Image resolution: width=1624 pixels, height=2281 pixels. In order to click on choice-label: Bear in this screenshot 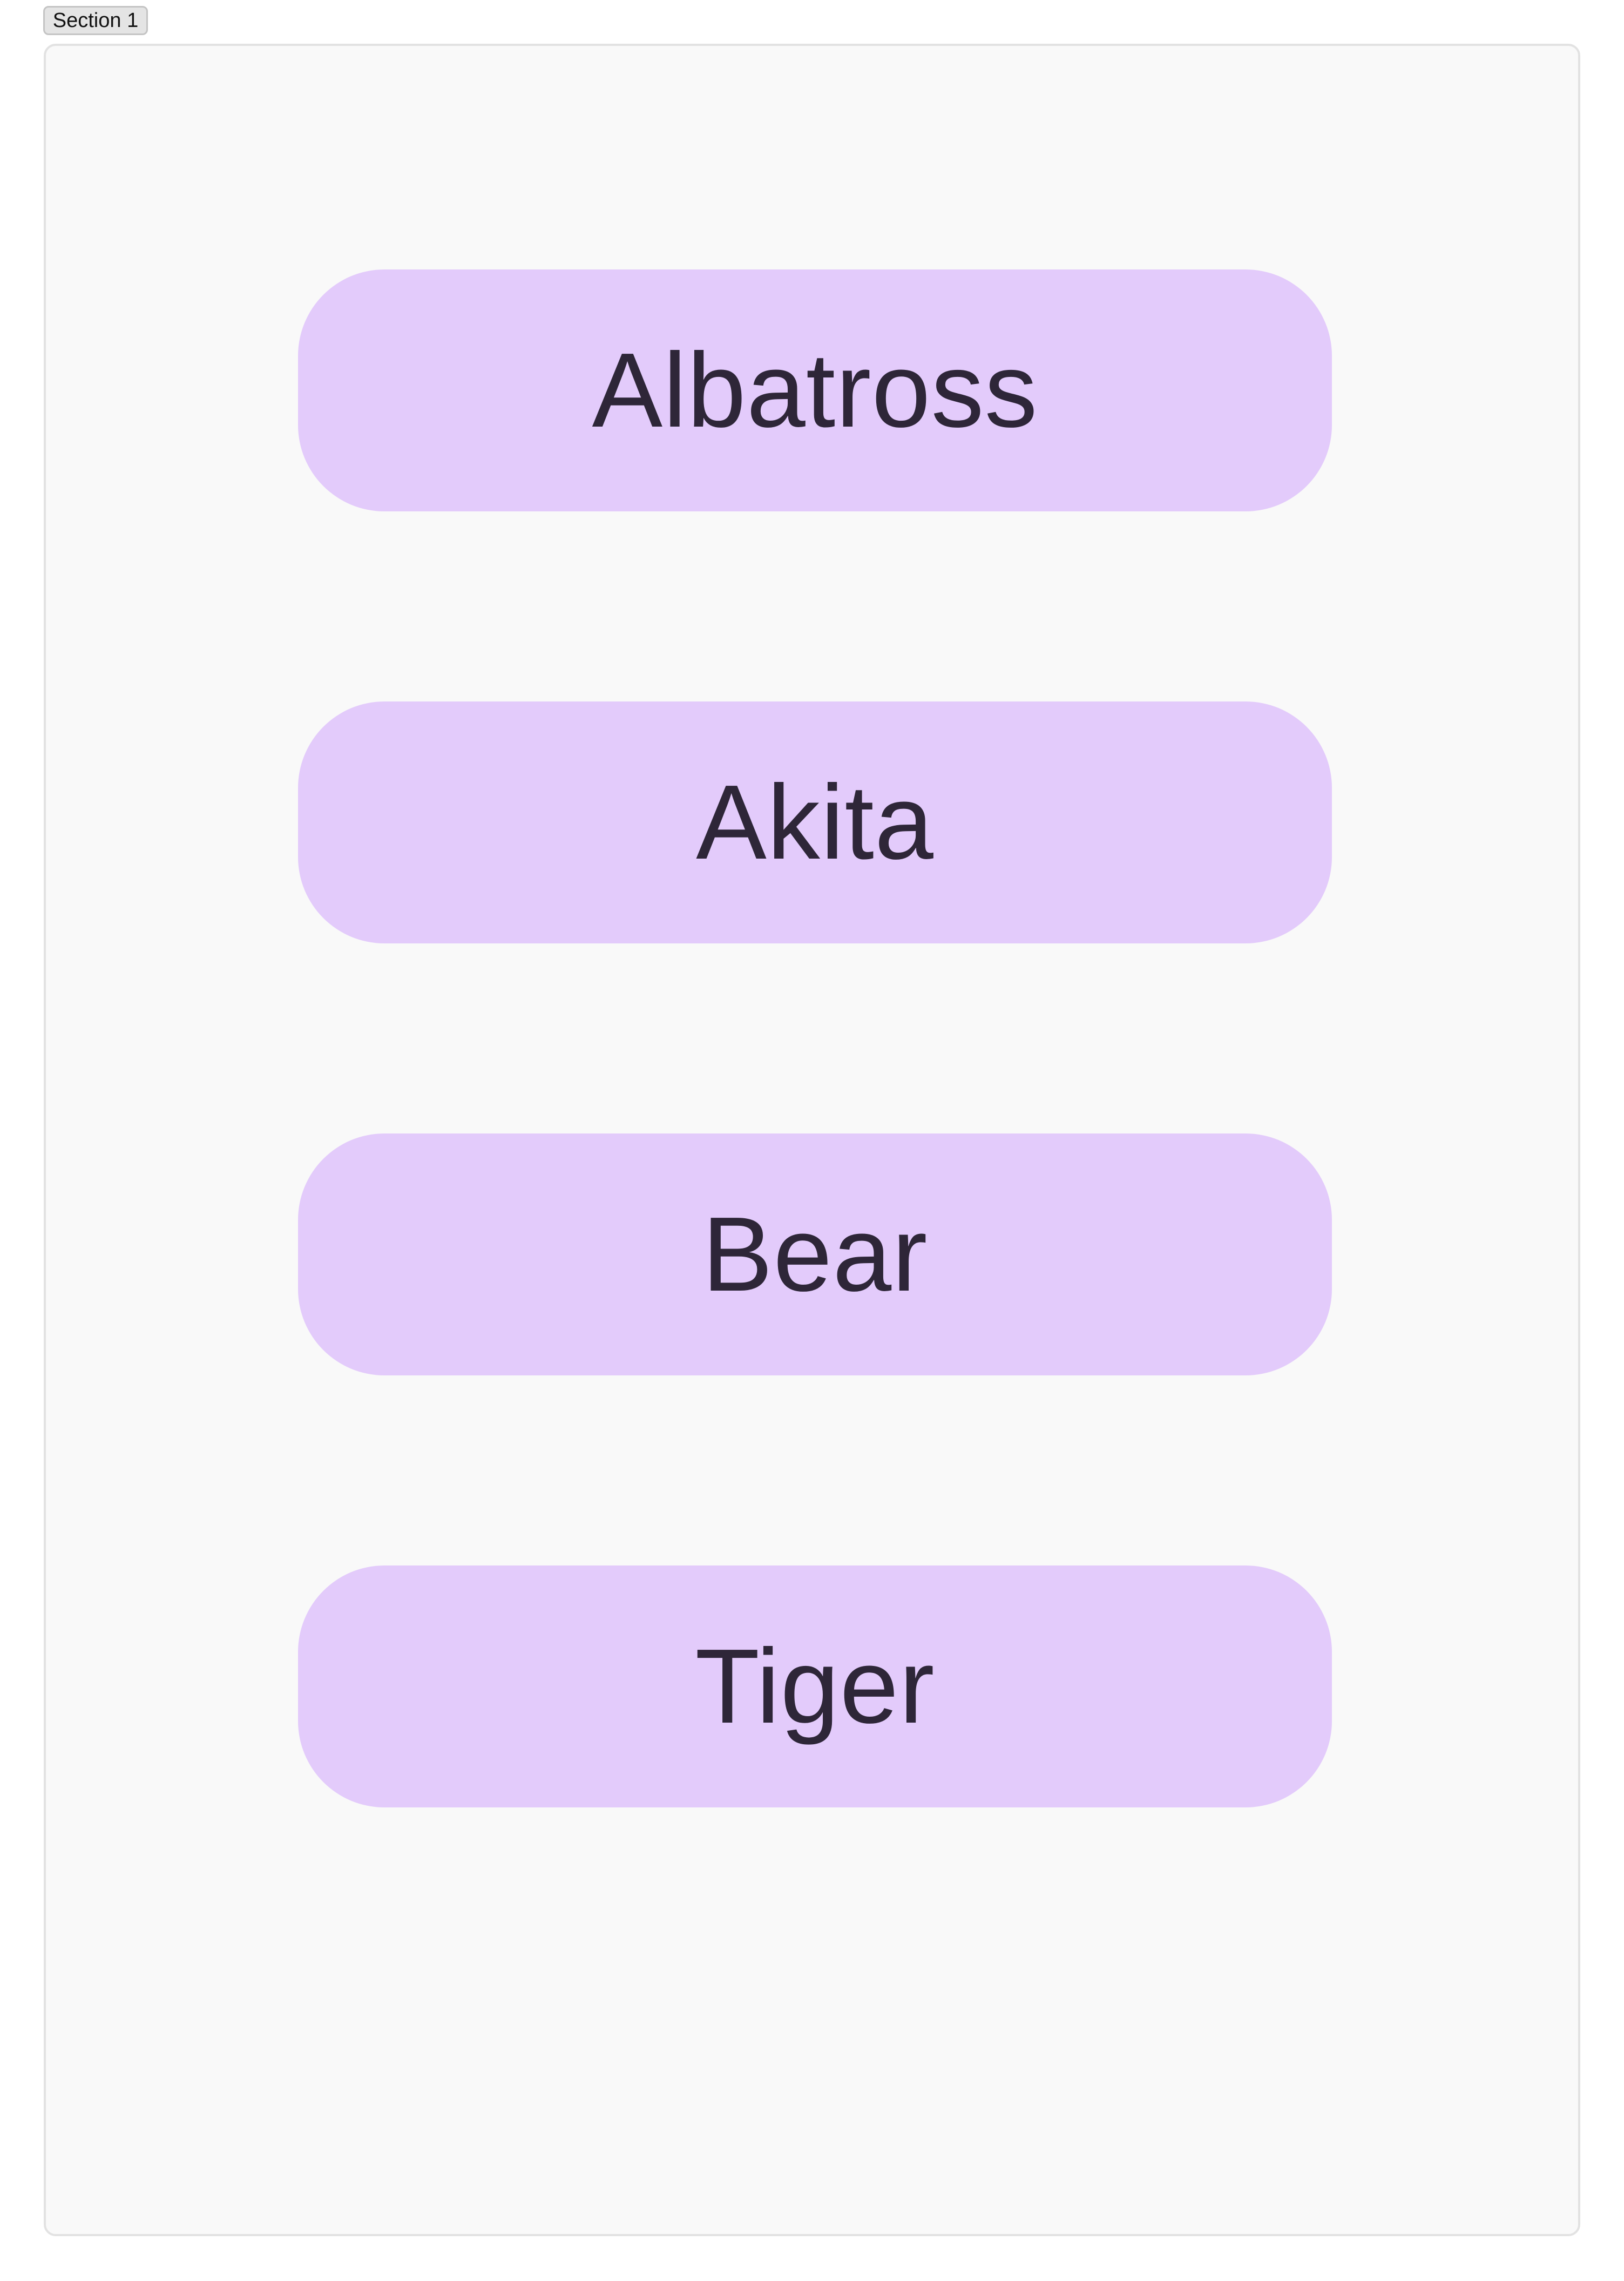, I will do `click(815, 1254)`.